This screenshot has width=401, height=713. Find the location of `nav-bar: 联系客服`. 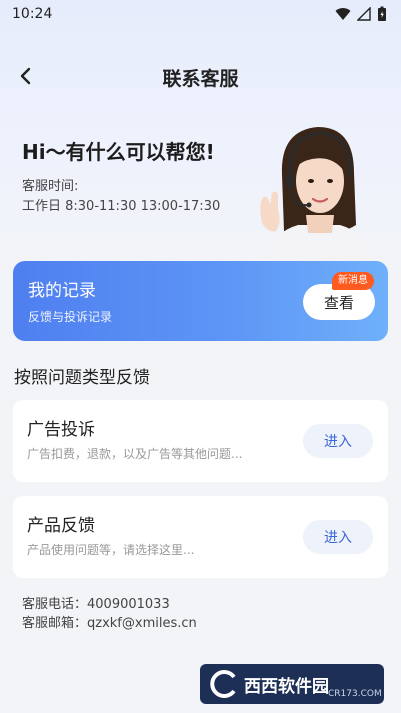

nav-bar: 联系客服 is located at coordinates (200, 76).